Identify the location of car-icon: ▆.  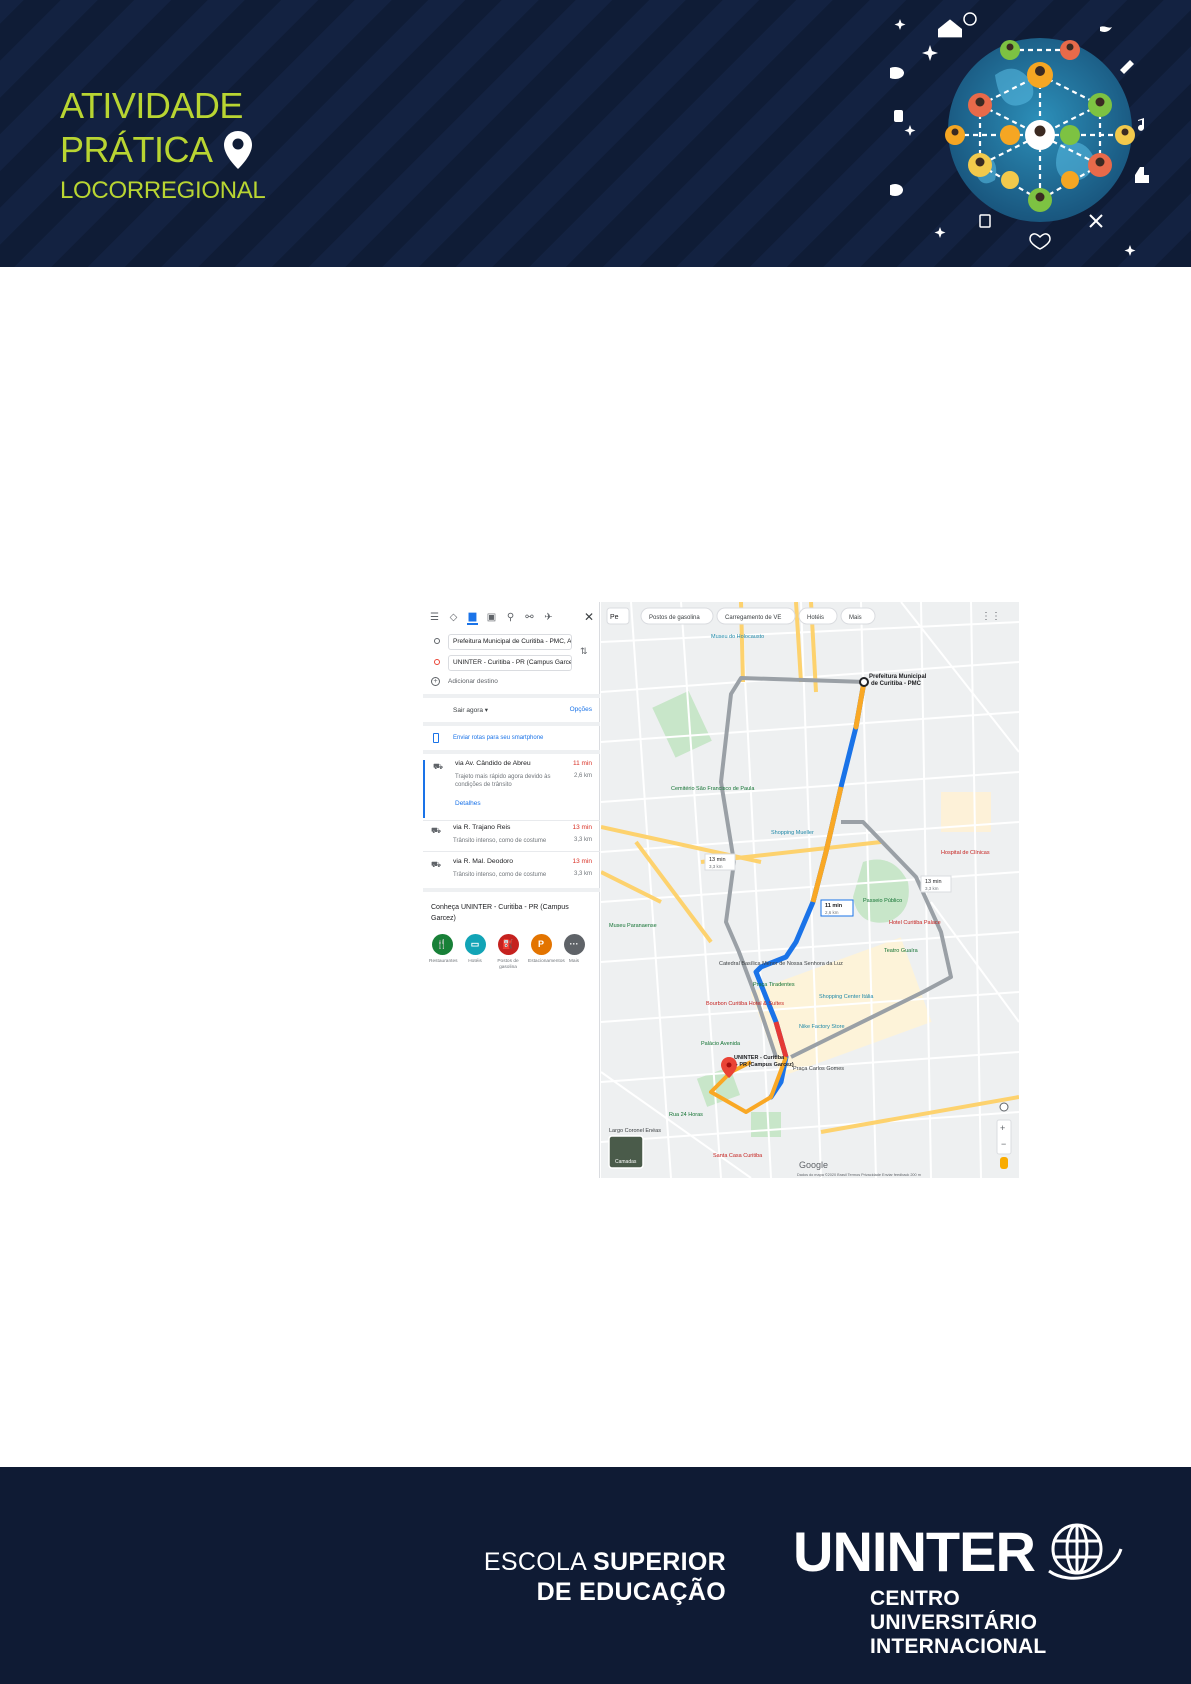
(472, 617).